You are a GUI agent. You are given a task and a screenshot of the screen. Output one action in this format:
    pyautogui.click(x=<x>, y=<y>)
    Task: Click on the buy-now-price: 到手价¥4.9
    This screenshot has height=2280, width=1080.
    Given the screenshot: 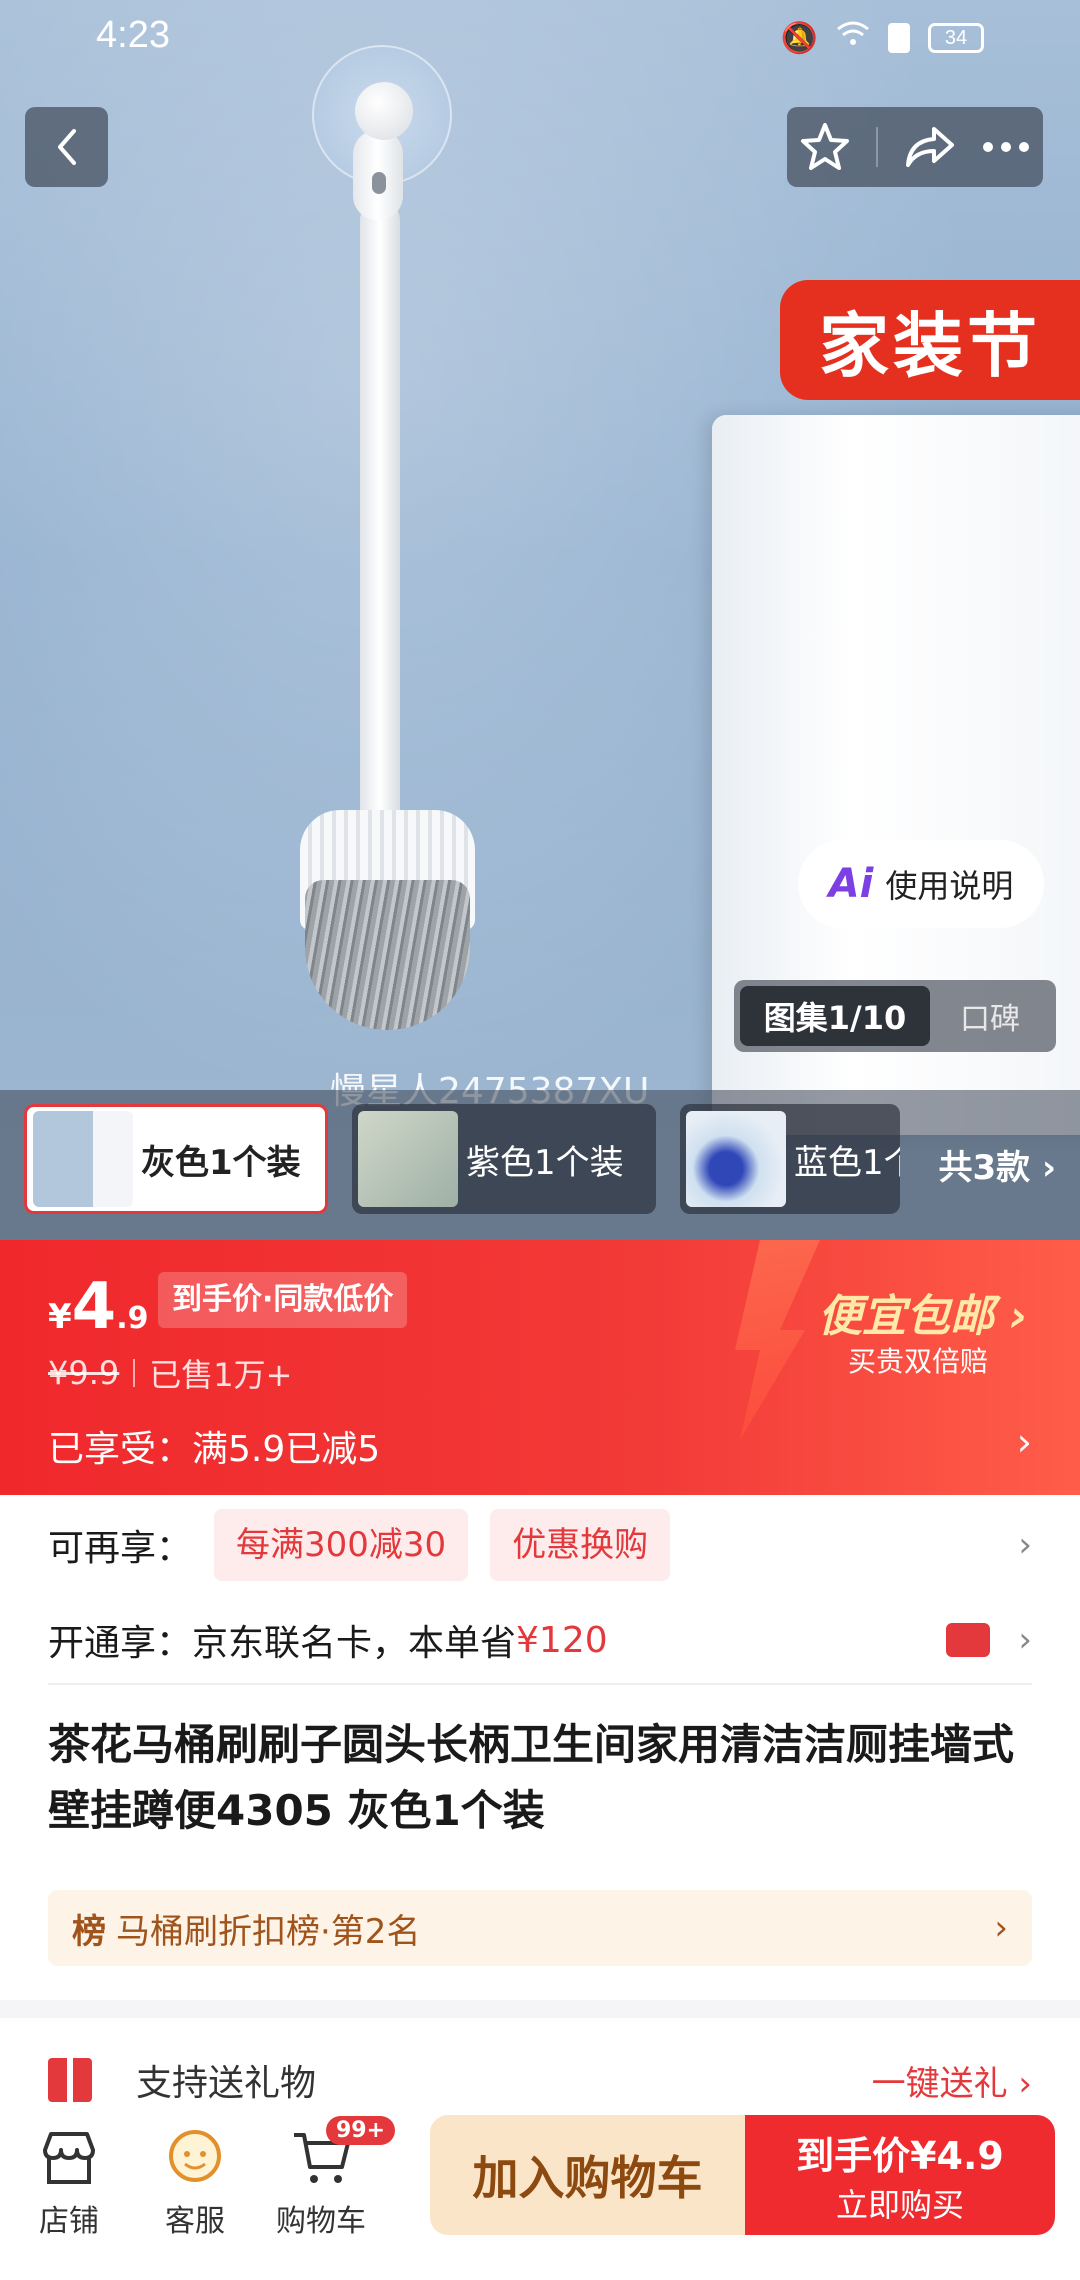 What is the action you would take?
    pyautogui.click(x=900, y=2155)
    